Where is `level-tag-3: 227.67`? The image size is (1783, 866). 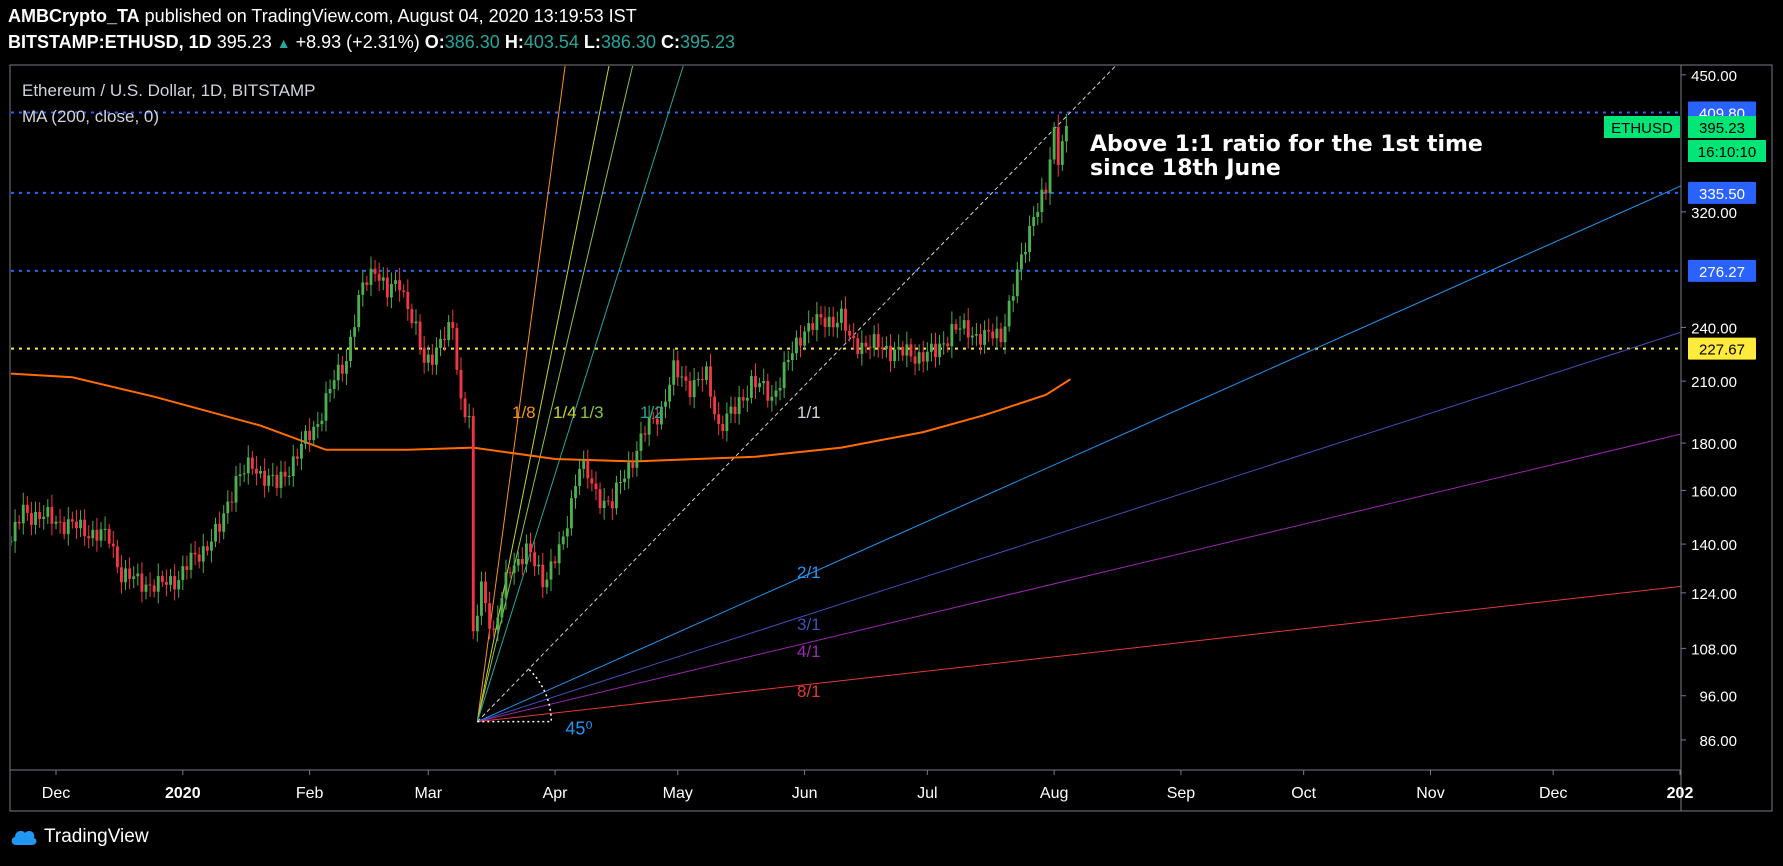
level-tag-3: 227.67 is located at coordinates (1722, 350).